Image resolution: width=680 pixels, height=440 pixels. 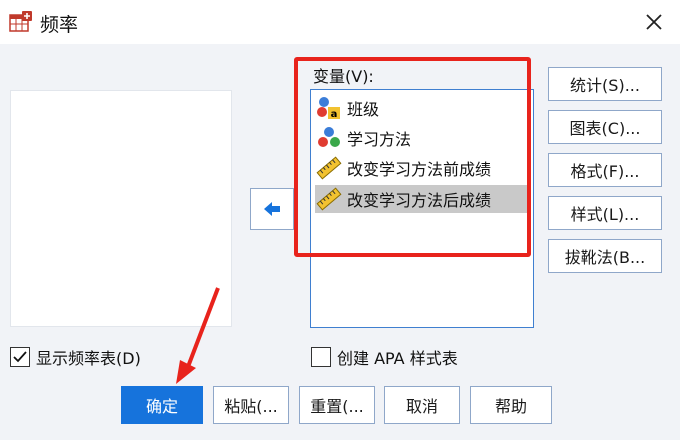 What do you see at coordinates (334, 114) in the screenshot?
I see `svg-text: a` at bounding box center [334, 114].